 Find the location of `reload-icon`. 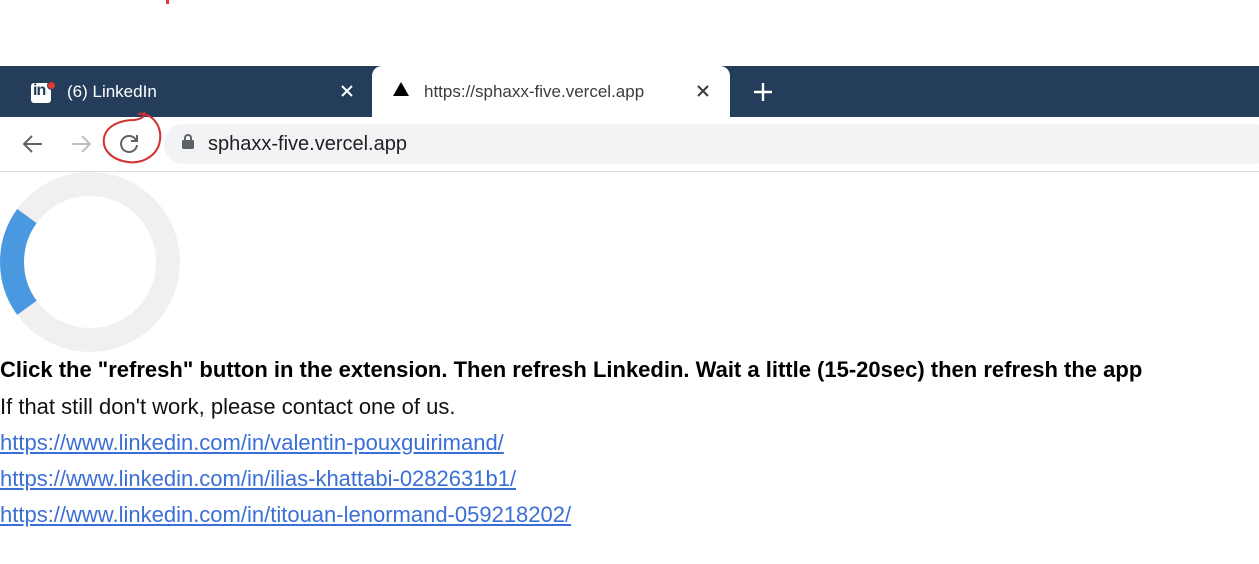

reload-icon is located at coordinates (129, 144).